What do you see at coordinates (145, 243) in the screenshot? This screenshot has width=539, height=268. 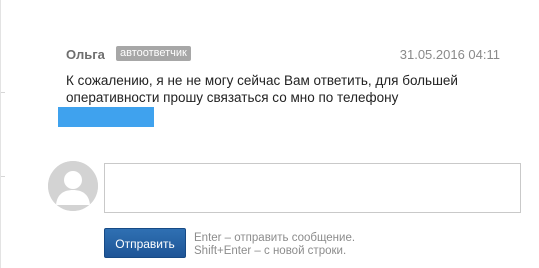 I see `send-button: Отправить` at bounding box center [145, 243].